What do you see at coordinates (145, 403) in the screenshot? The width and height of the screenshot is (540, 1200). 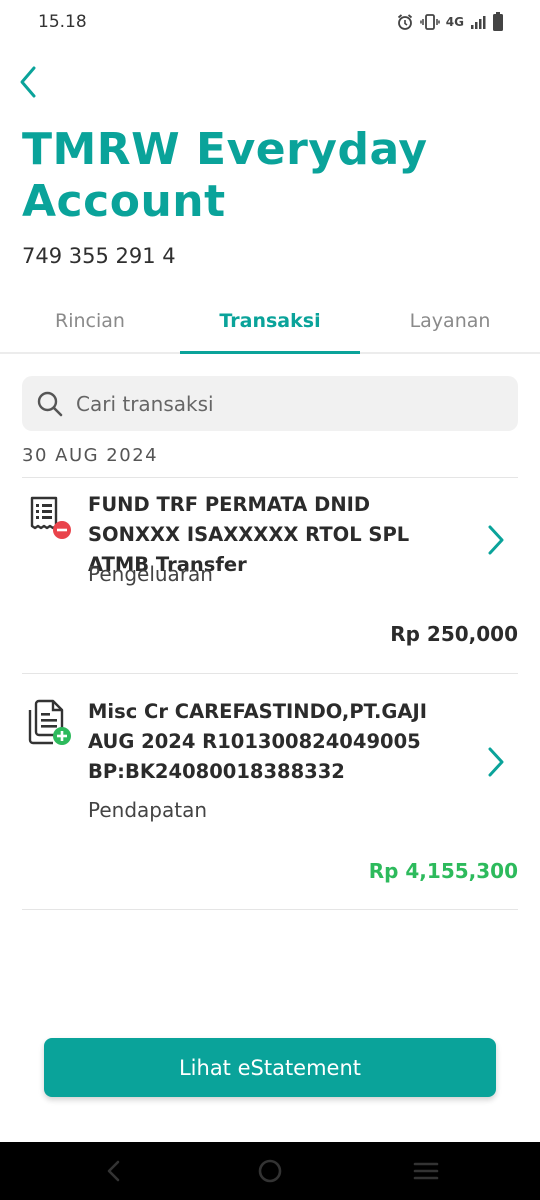 I see `search-placeholder: Cari transaksi` at bounding box center [145, 403].